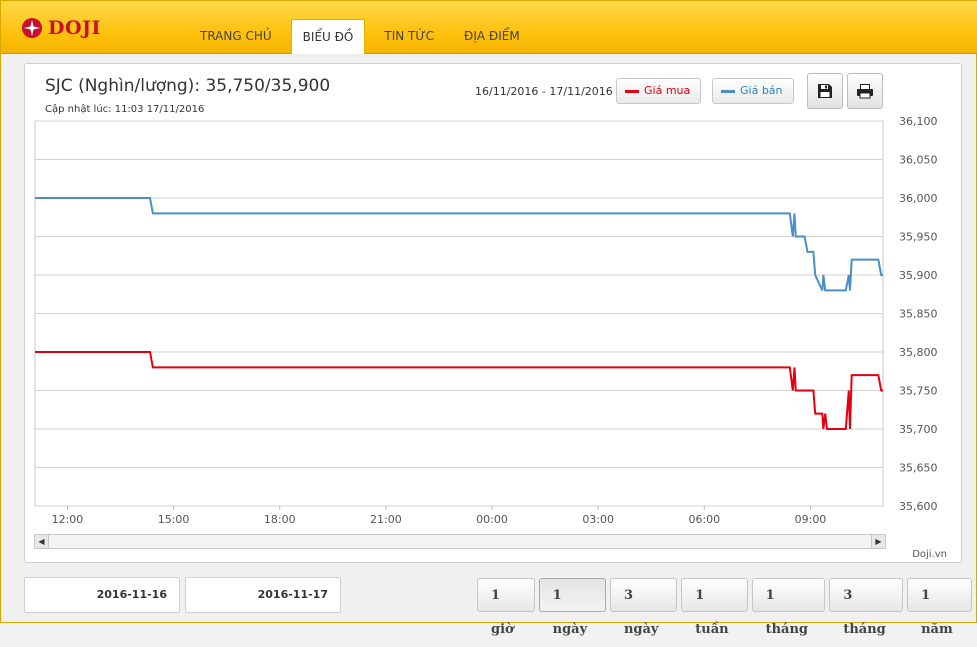 Image resolution: width=977 pixels, height=647 pixels. Describe the element at coordinates (598, 519) in the screenshot. I see `x-tick-label: 03:00` at that location.